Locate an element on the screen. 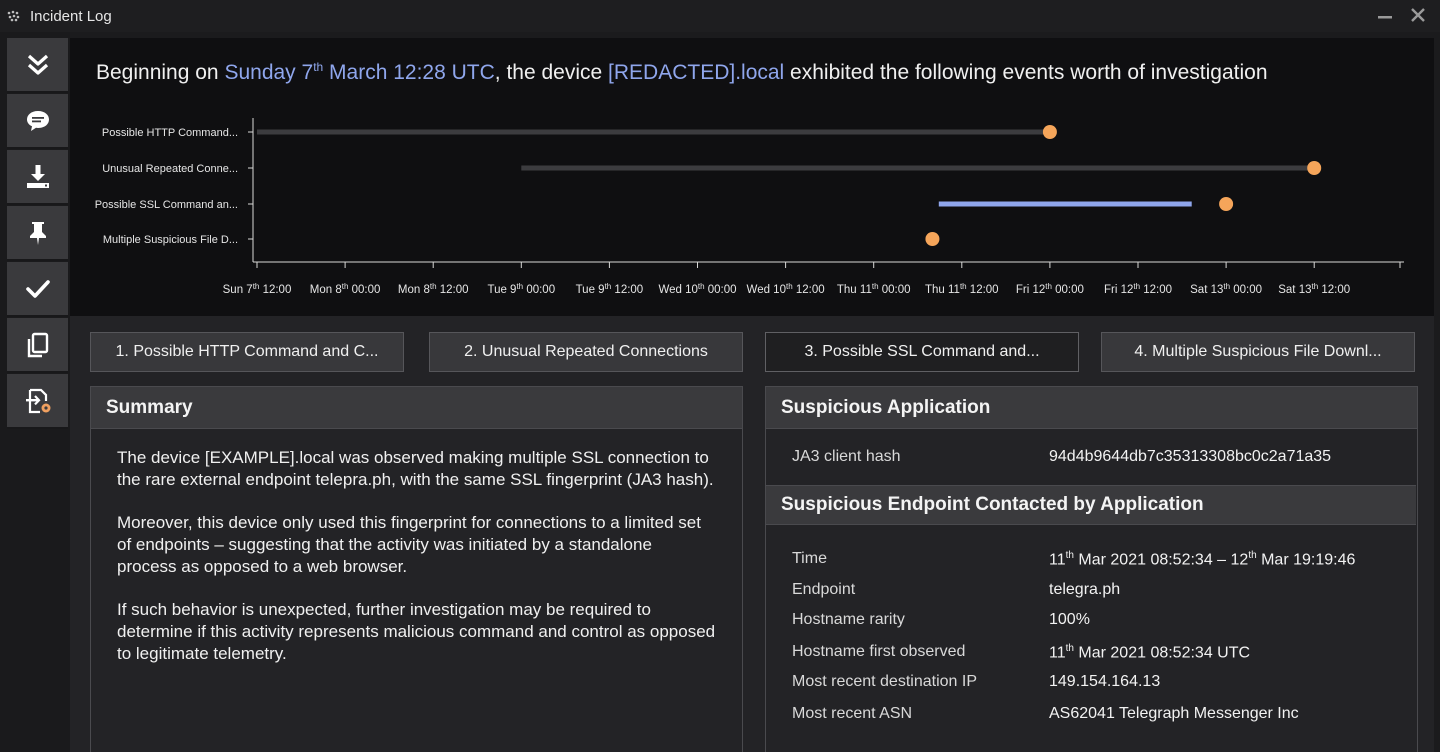 The image size is (1440, 752). x-tick-label: Wed 10th 00:00 is located at coordinates (697, 289).